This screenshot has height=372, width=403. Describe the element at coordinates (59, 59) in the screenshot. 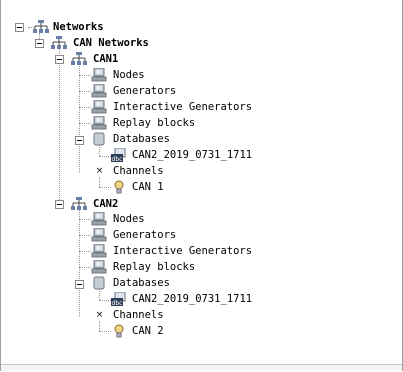

I see `collapse-can1-toggle` at that location.